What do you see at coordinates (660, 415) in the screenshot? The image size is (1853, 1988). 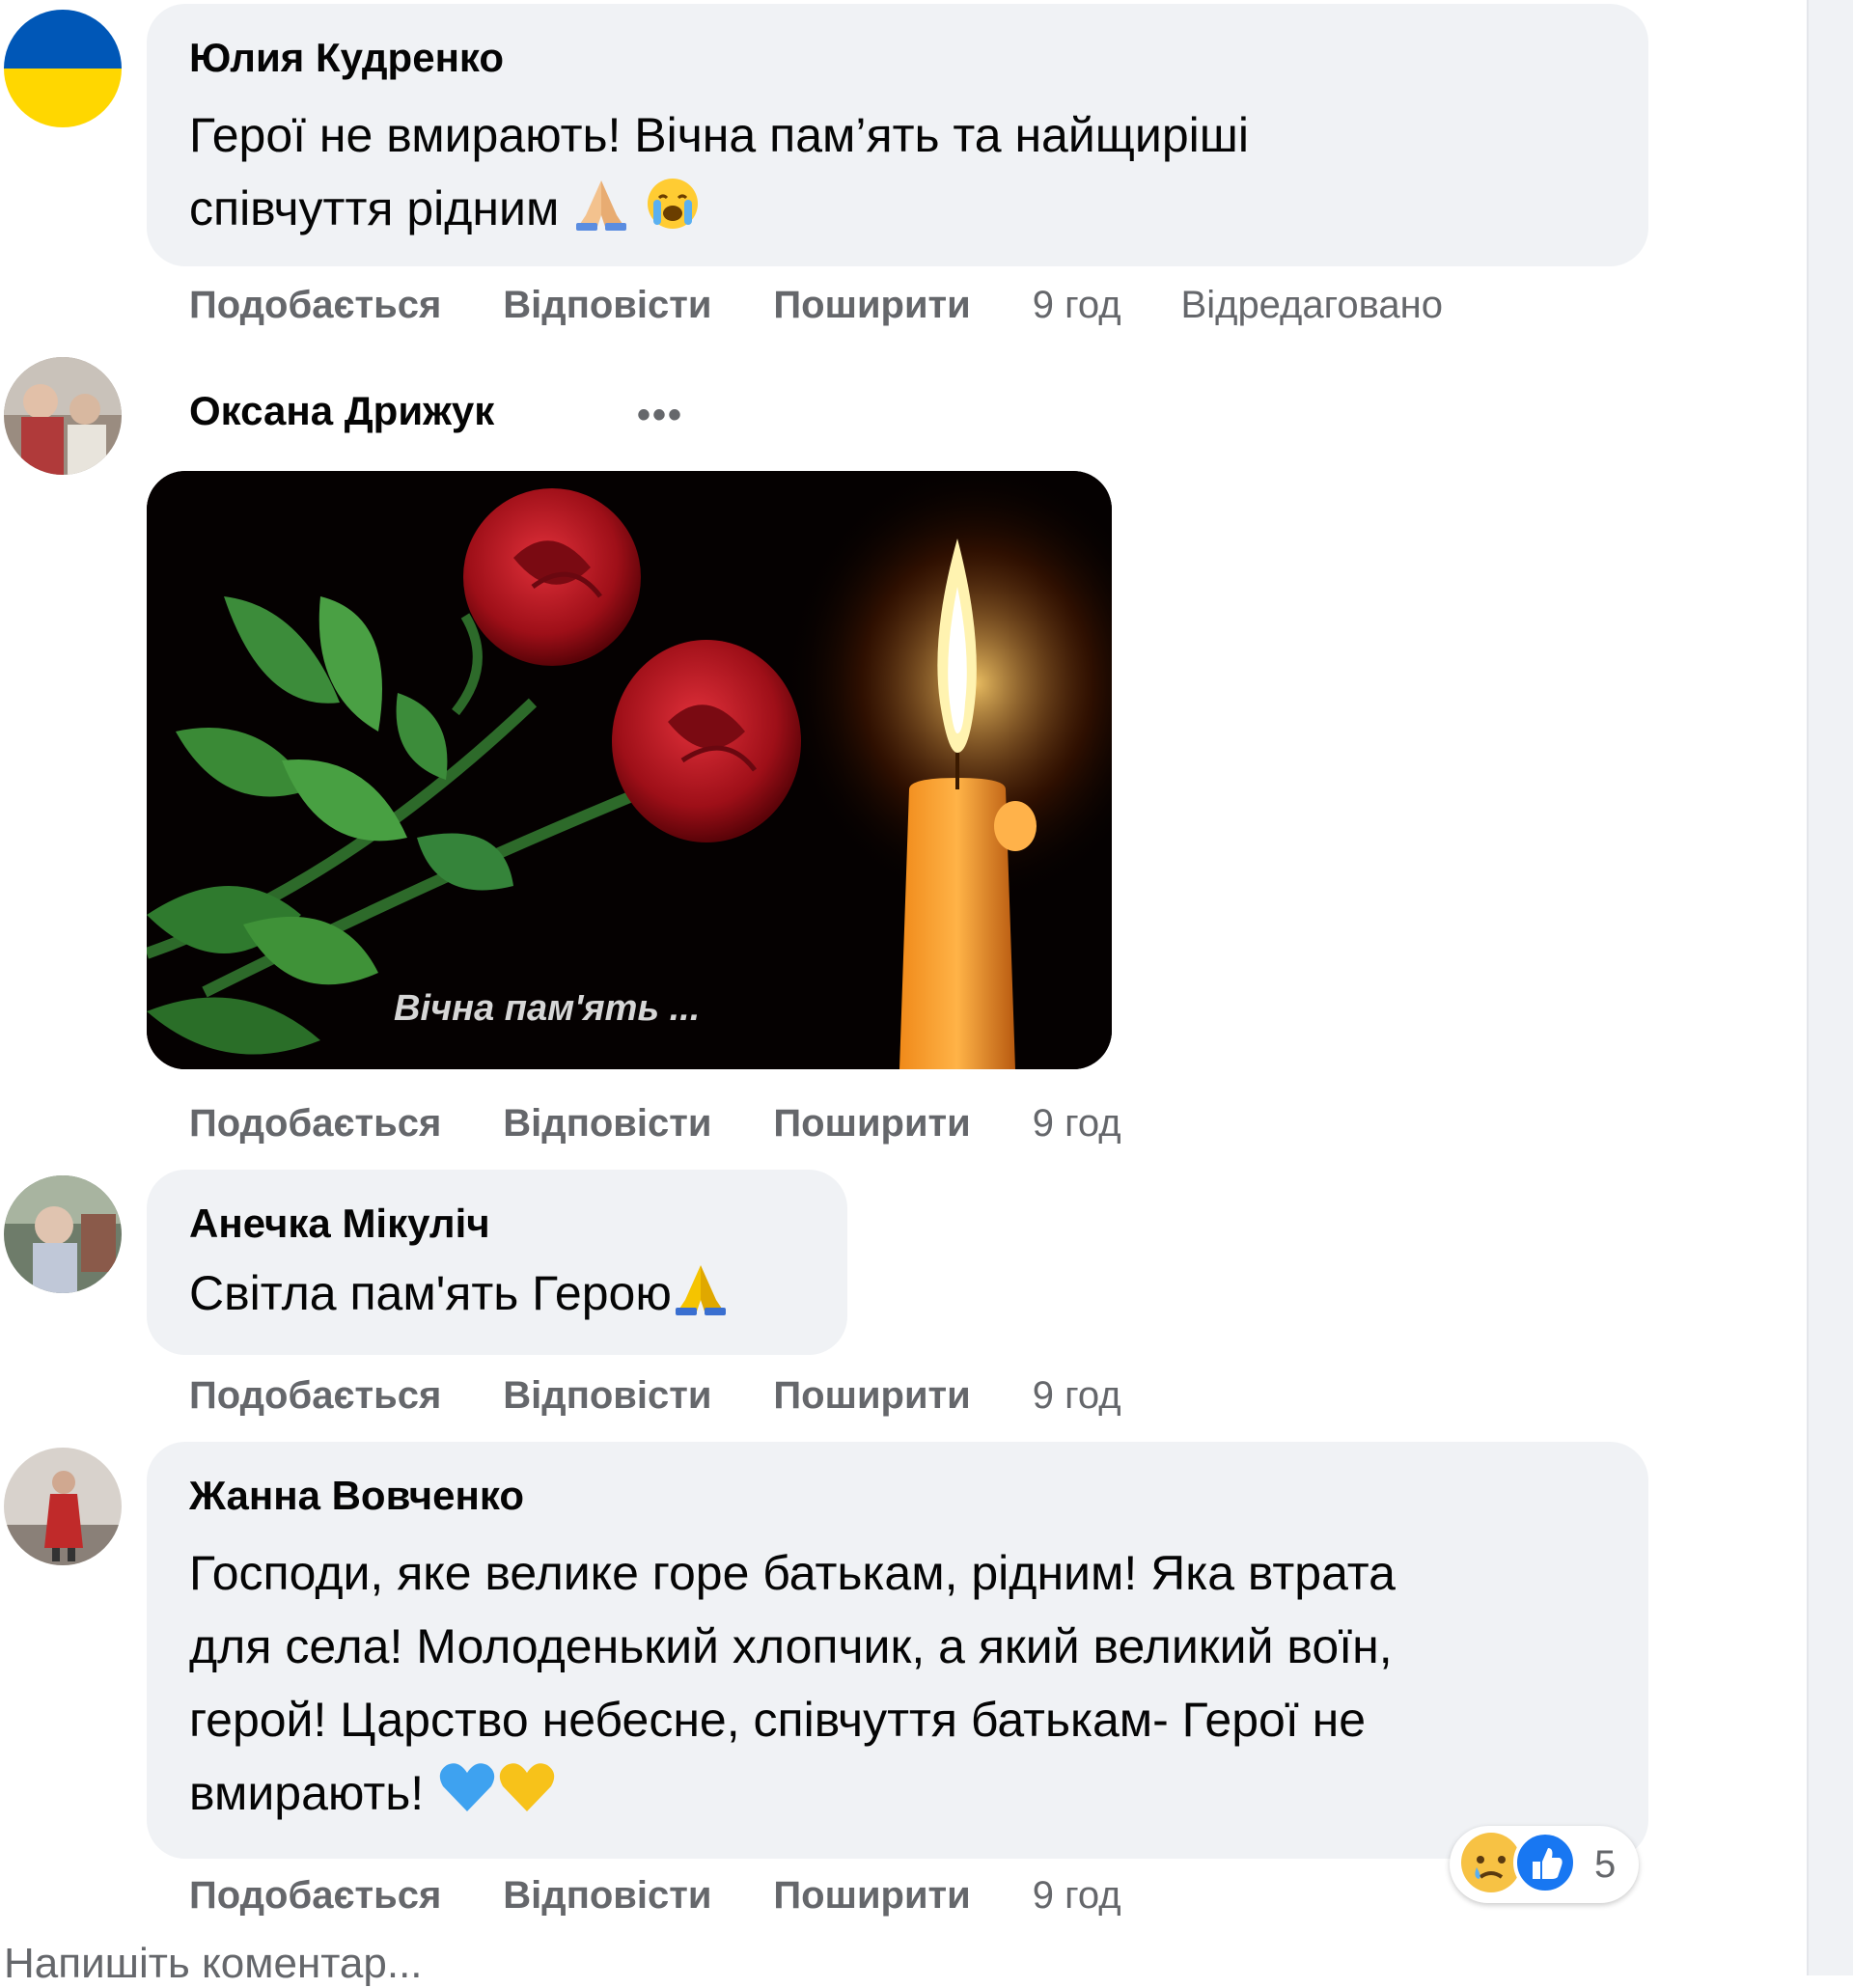 I see `more-options-icon: •••` at bounding box center [660, 415].